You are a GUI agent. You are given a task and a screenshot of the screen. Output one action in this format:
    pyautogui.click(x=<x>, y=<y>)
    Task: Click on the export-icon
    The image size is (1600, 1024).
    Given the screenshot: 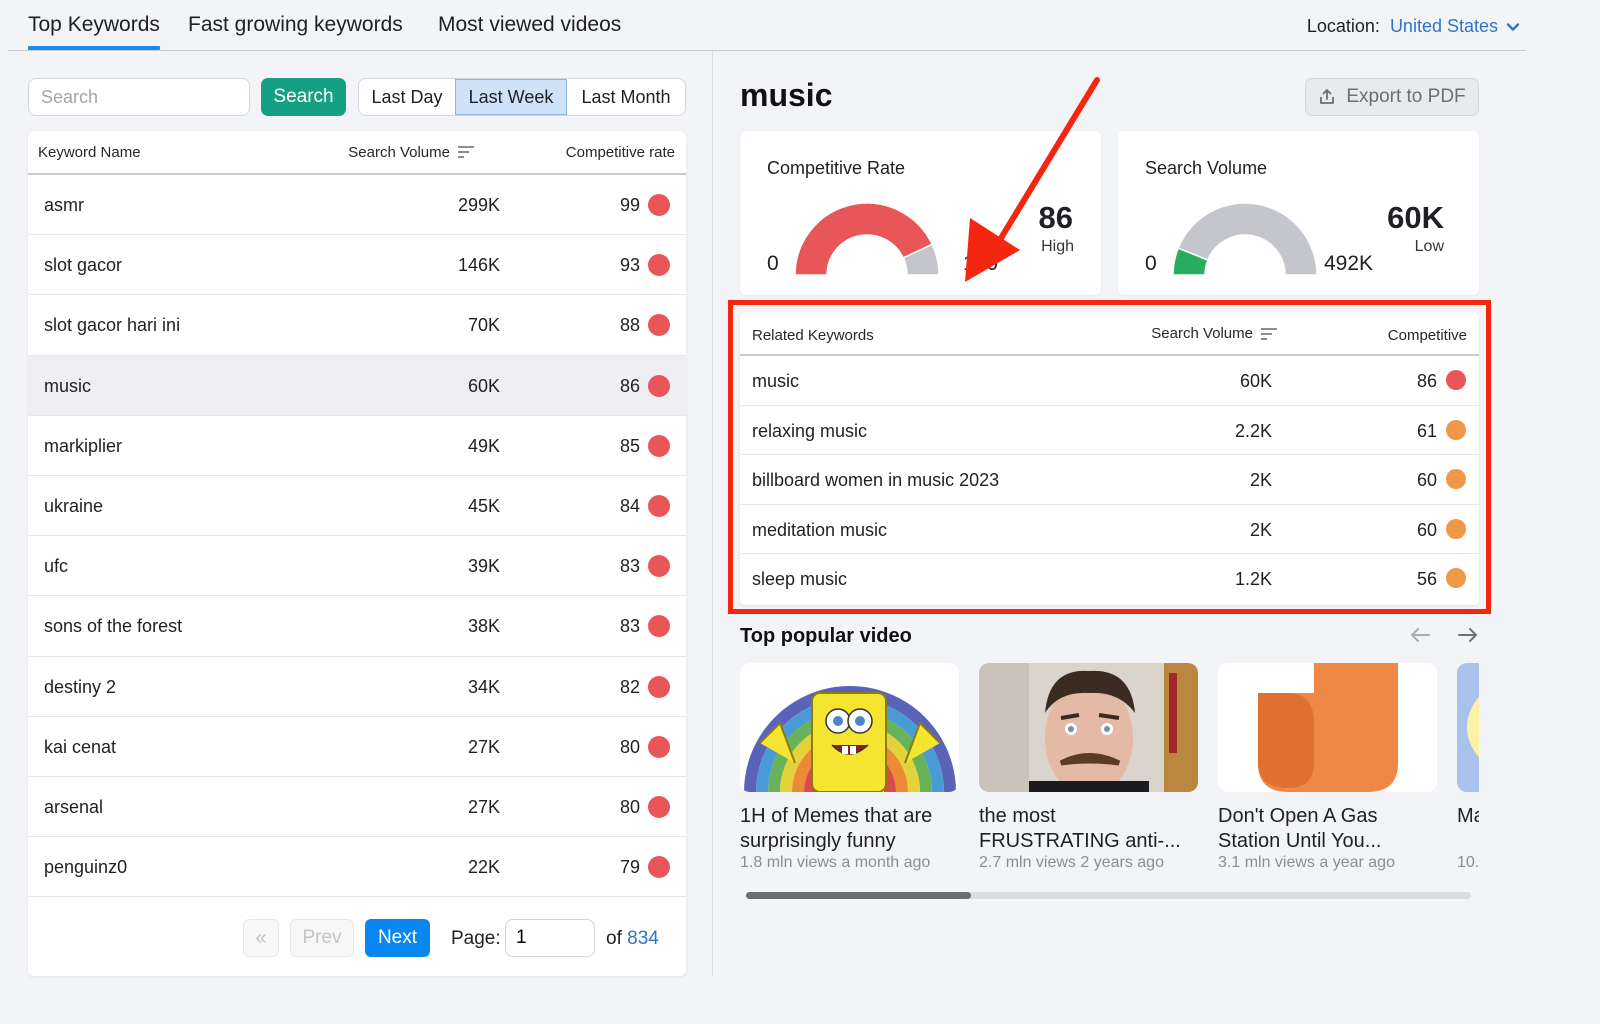 What is the action you would take?
    pyautogui.click(x=1327, y=96)
    